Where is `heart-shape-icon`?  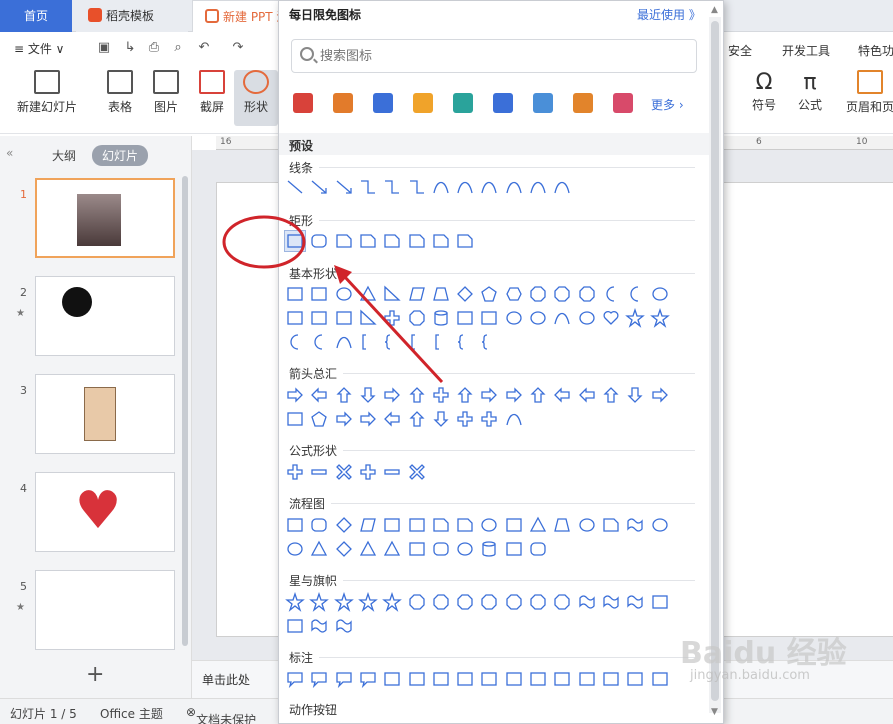
heart-shape-icon is located at coordinates (611, 318).